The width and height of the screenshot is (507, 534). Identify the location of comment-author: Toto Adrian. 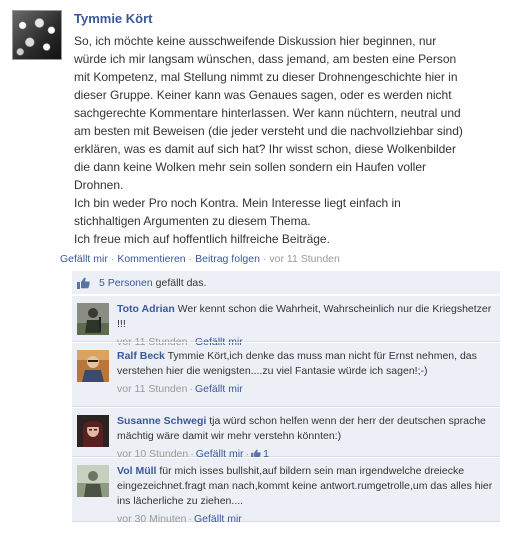
(146, 309).